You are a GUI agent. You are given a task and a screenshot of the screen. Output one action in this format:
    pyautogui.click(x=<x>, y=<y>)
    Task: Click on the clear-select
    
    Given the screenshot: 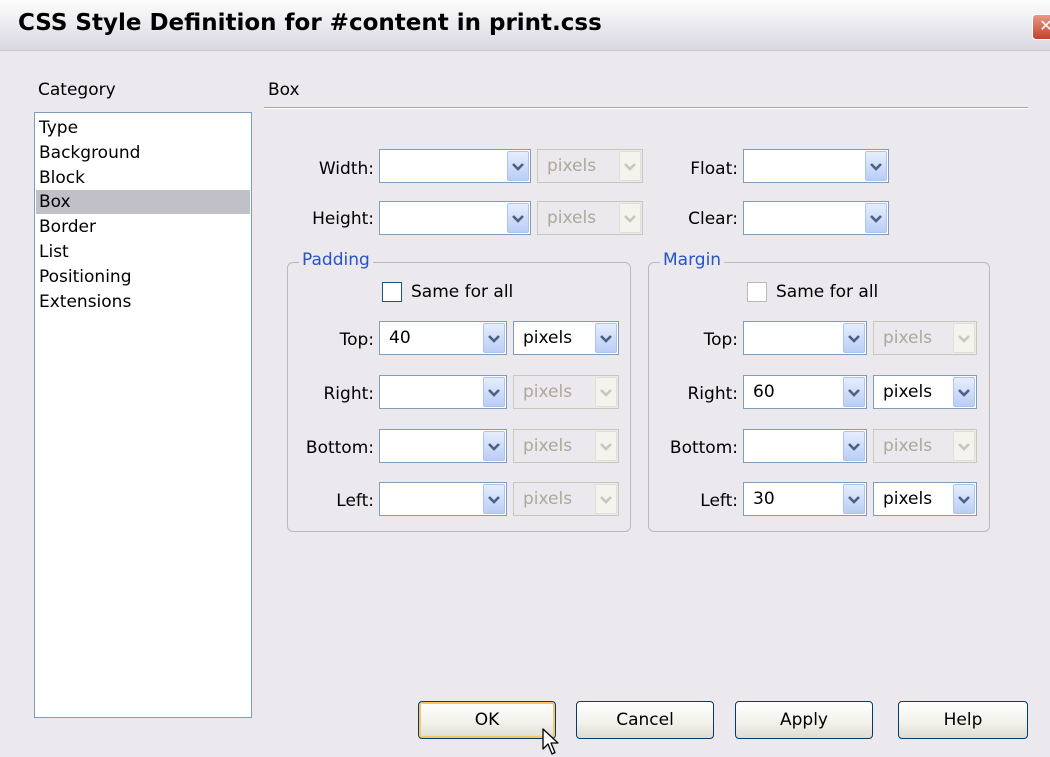 What is the action you would take?
    pyautogui.click(x=816, y=218)
    